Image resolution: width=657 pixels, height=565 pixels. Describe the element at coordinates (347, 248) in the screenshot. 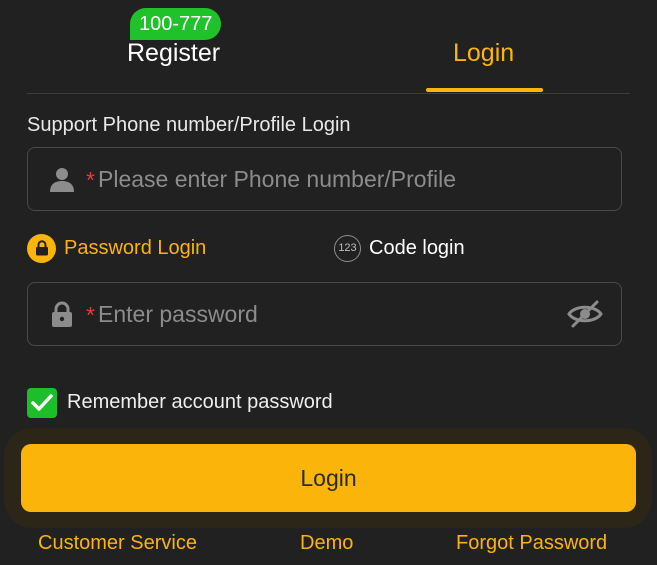

I see `code-icon: 123` at that location.